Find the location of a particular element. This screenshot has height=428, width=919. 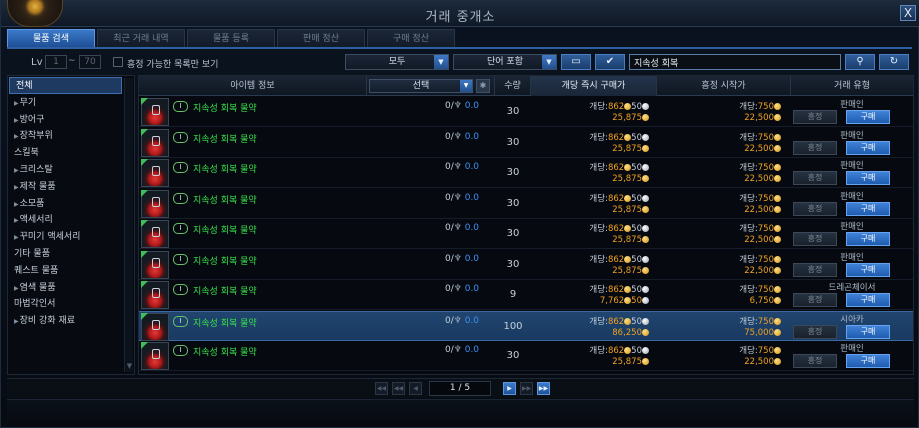

seller-name: 판매인 is located at coordinates (852, 196).